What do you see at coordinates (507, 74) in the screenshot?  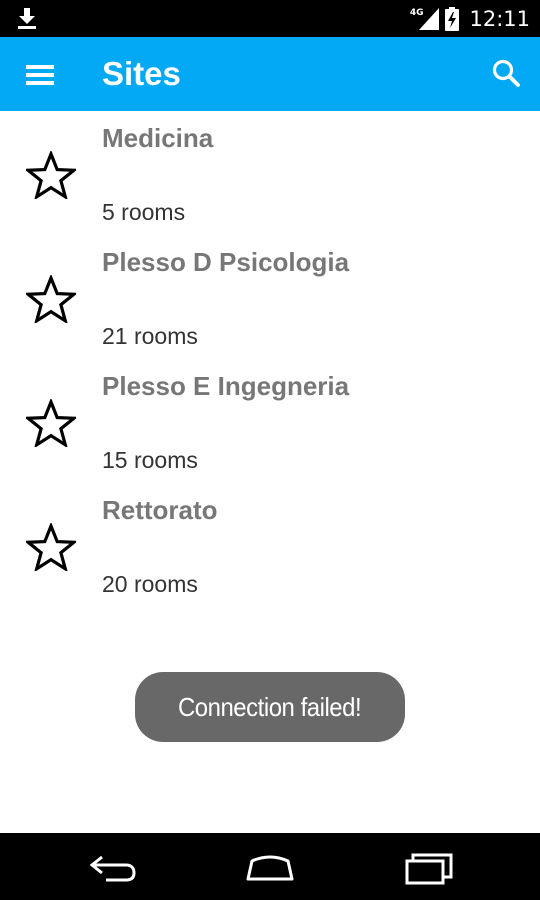 I see `search-icon` at bounding box center [507, 74].